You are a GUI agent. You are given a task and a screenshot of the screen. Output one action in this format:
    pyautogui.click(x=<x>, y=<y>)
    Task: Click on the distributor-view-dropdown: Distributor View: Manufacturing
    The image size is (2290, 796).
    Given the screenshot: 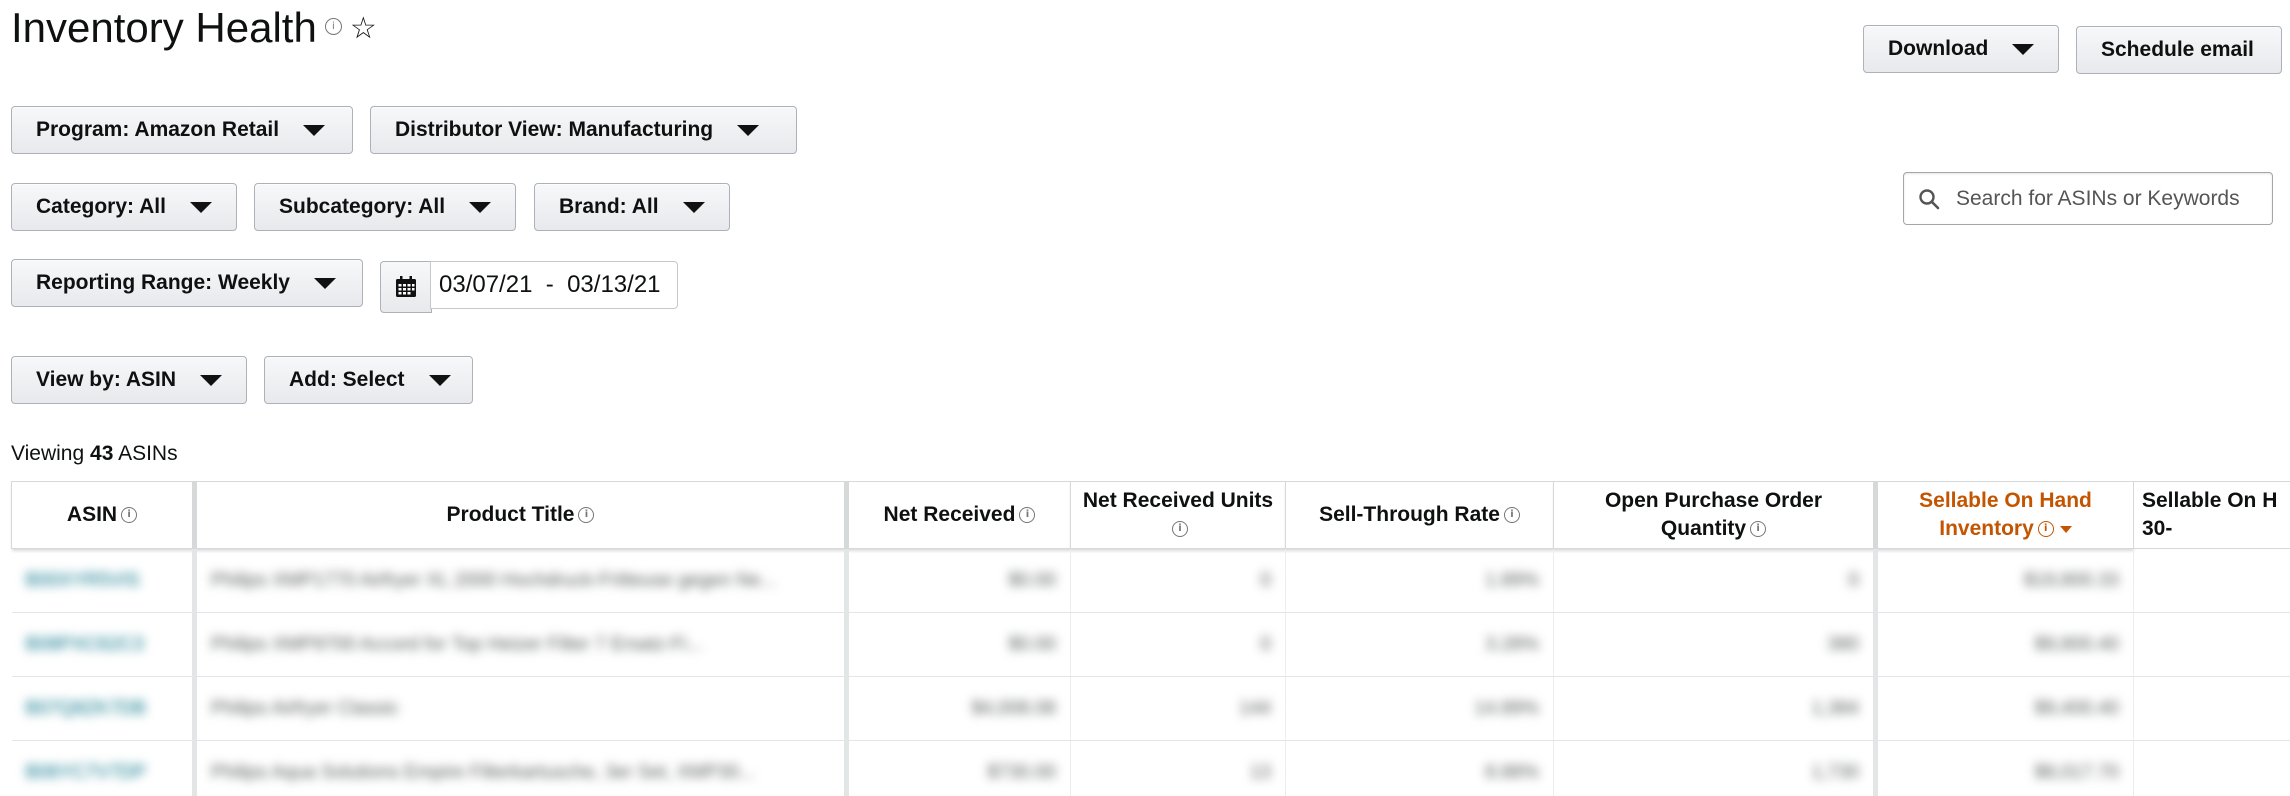 What is the action you would take?
    pyautogui.click(x=583, y=130)
    